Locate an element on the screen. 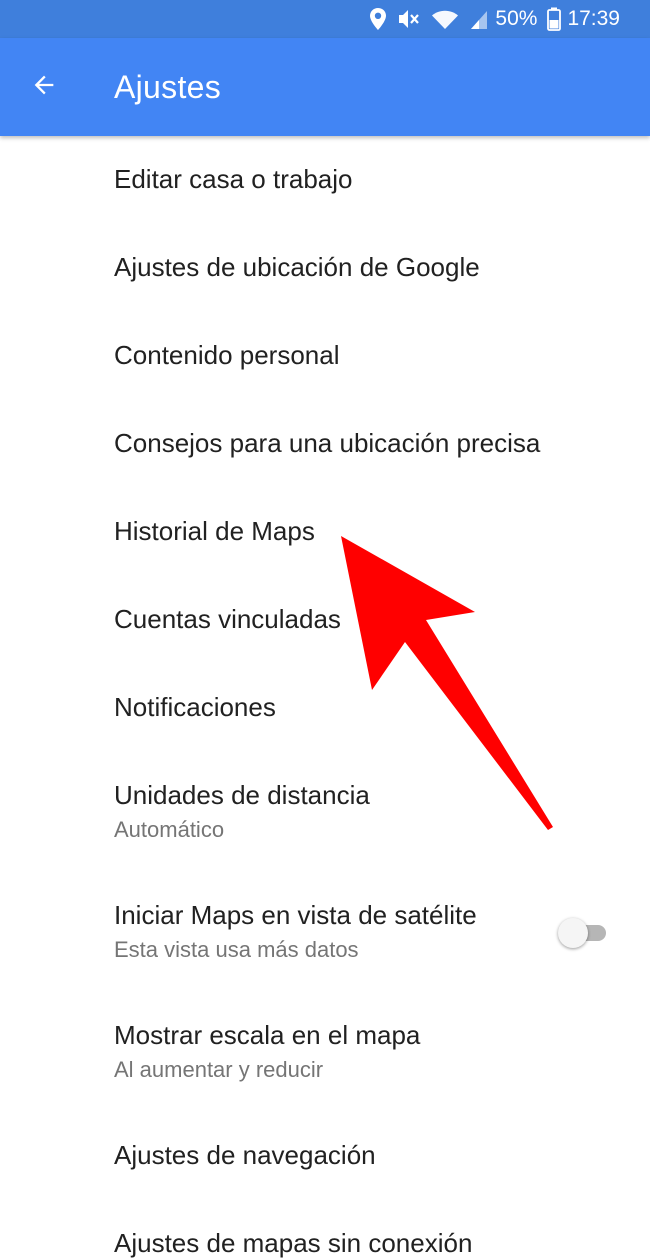  setting-offline-maps: Ajustes de mapas sin conexión is located at coordinates (325, 1229).